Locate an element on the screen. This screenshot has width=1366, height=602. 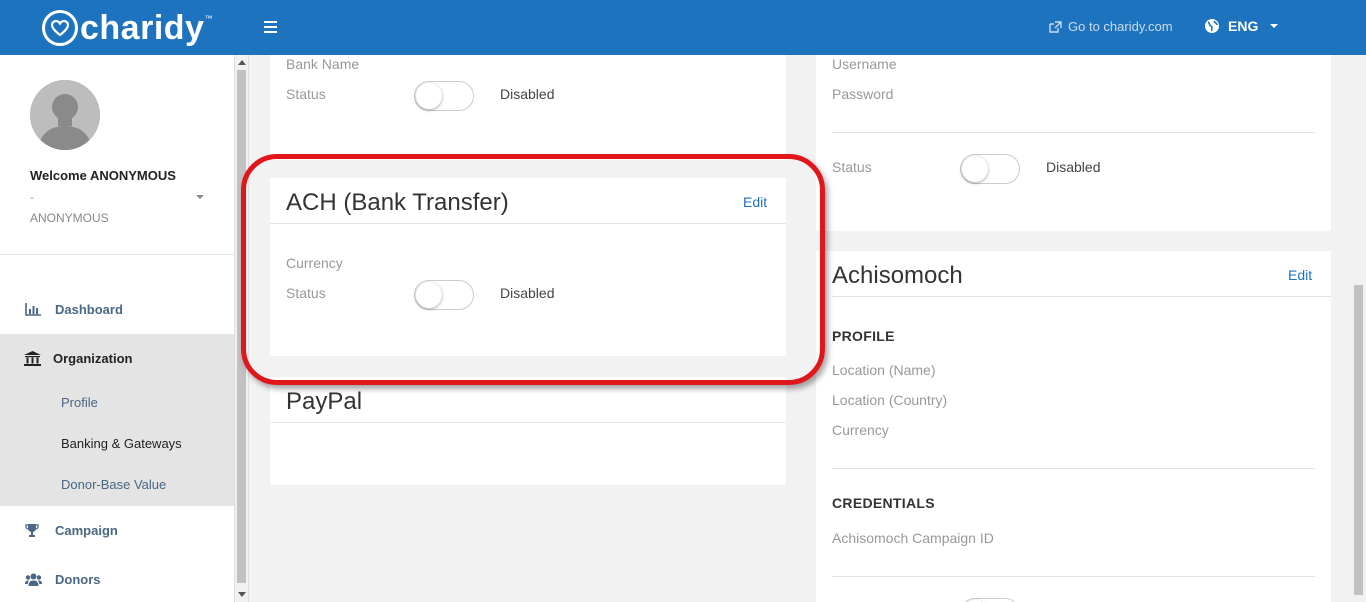
avatar is located at coordinates (65, 115).